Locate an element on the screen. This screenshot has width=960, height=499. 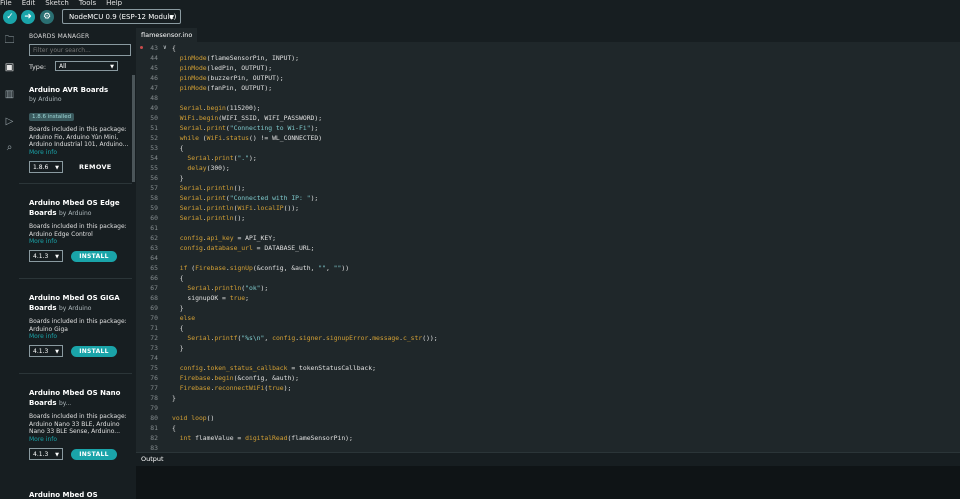
code-token: , is located at coordinates (329, 268).